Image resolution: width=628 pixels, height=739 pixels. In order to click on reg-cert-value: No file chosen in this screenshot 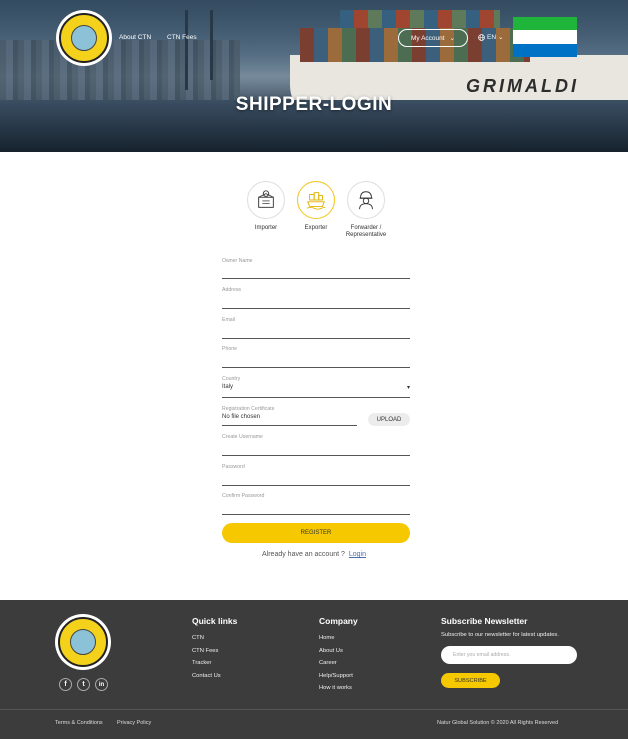, I will do `click(241, 417)`.